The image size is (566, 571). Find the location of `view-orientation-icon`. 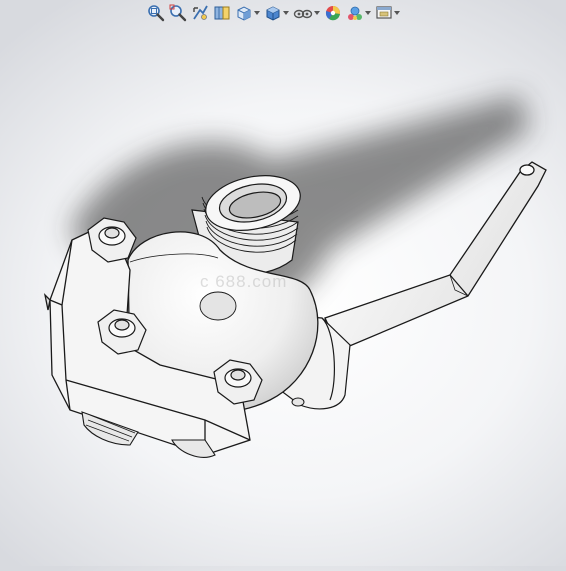

view-orientation-icon is located at coordinates (244, 13).